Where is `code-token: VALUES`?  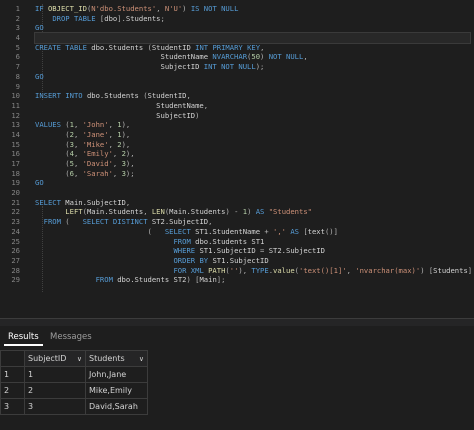 code-token: VALUES is located at coordinates (50, 125).